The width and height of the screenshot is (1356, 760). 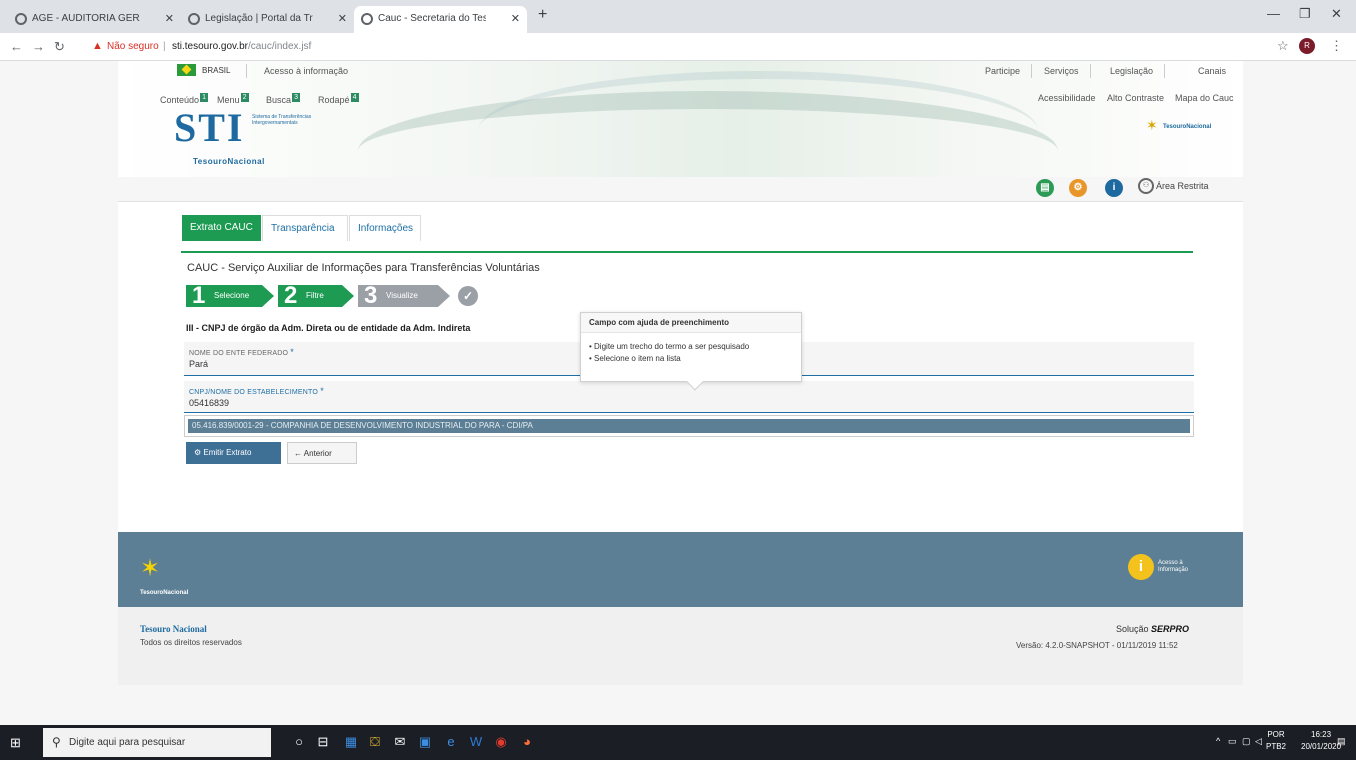 I want to click on tesouro-logo-right: TesouroNacional, so click(x=1187, y=127).